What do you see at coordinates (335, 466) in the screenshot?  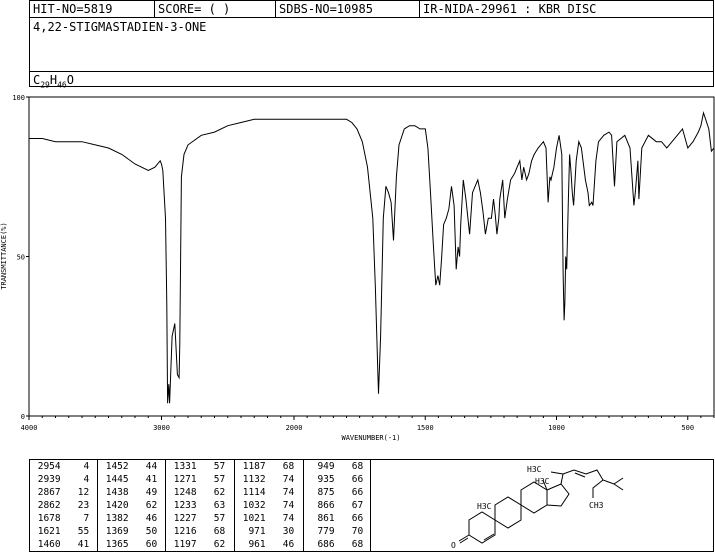 I see `peak-row: 949 68` at bounding box center [335, 466].